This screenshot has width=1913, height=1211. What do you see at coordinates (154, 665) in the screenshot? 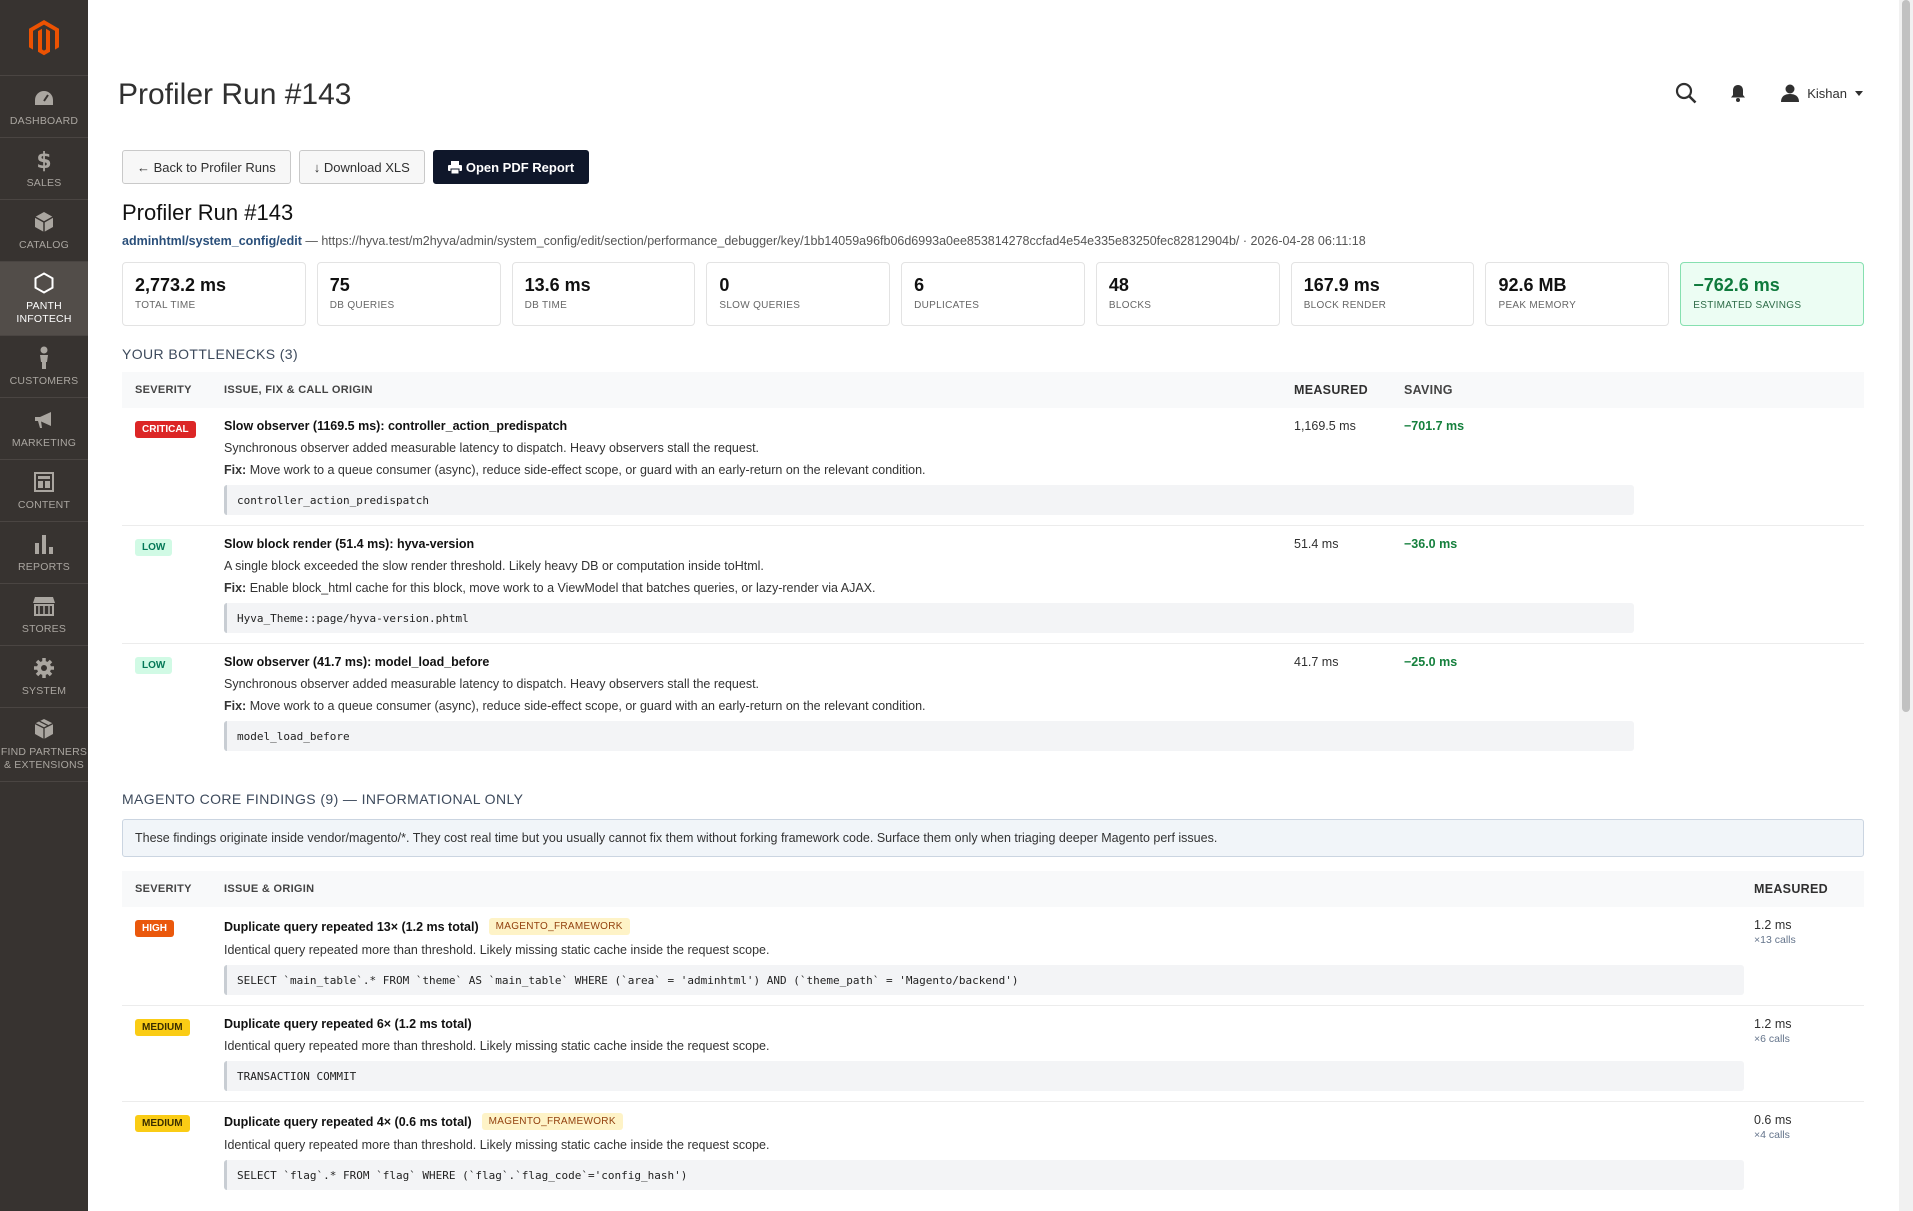
I see `severity-badge: LOW` at bounding box center [154, 665].